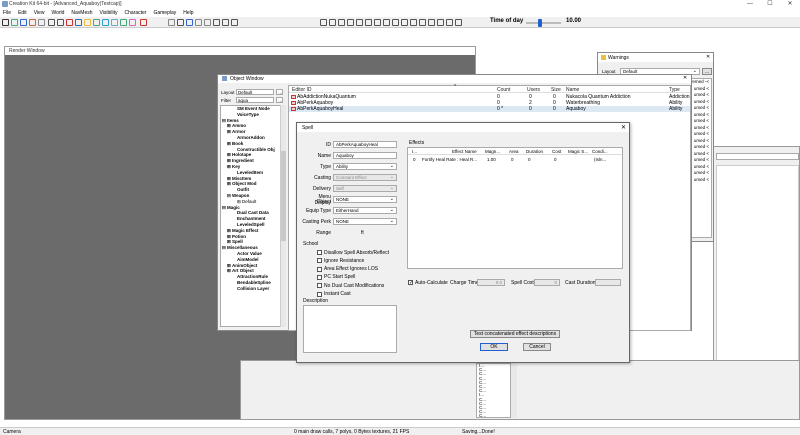 The image size is (800, 435). What do you see at coordinates (78, 22) in the screenshot?
I see `marker-icon` at bounding box center [78, 22].